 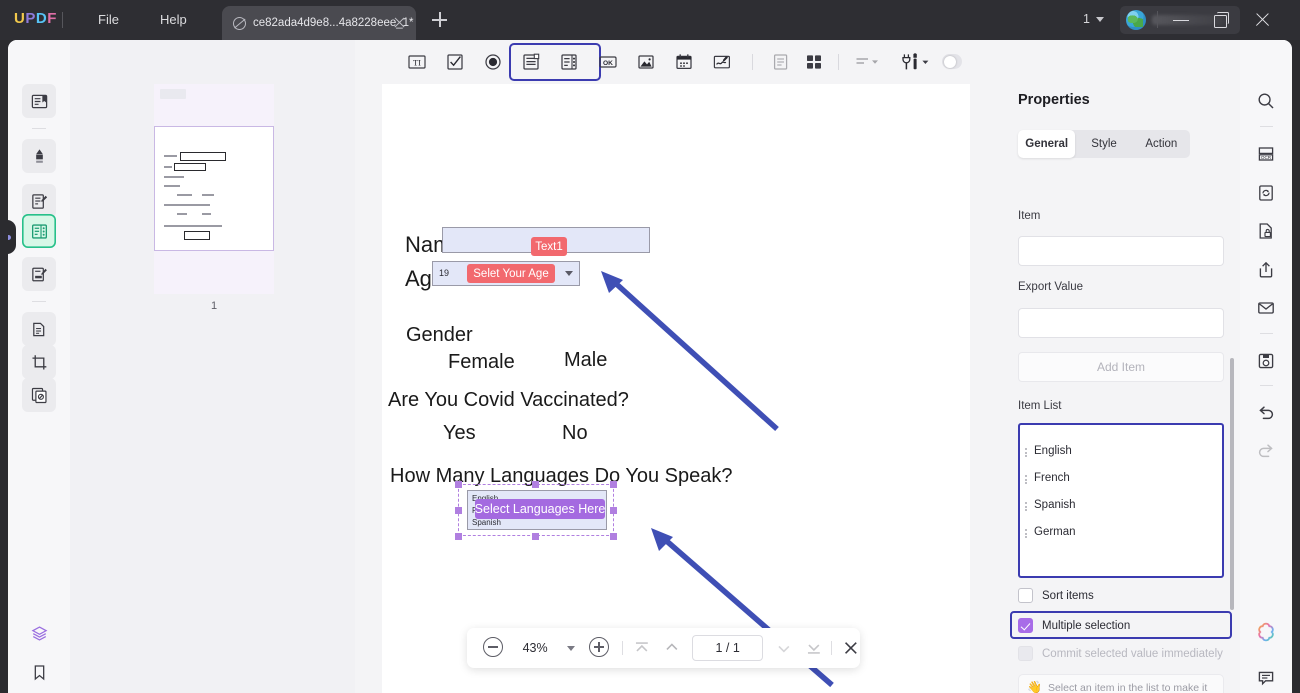 What do you see at coordinates (1025, 595) in the screenshot?
I see `sort-items-checkbox` at bounding box center [1025, 595].